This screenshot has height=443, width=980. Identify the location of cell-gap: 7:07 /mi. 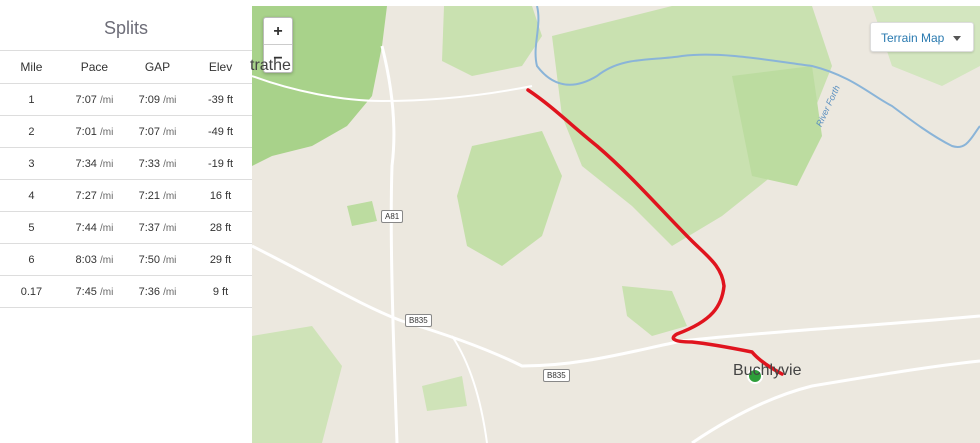
(158, 131).